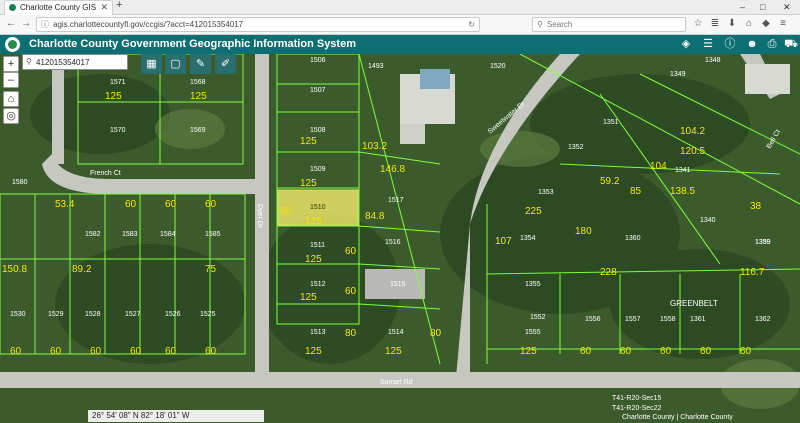 The image size is (800, 423). I want to click on parcel-id: 1526, so click(173, 314).